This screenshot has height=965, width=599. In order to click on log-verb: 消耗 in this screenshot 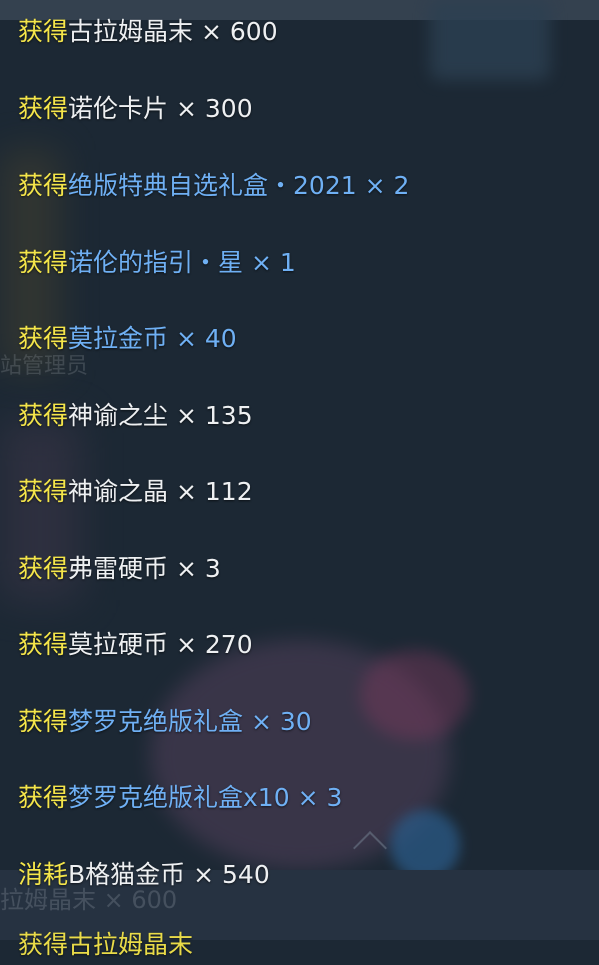, I will do `click(43, 874)`.